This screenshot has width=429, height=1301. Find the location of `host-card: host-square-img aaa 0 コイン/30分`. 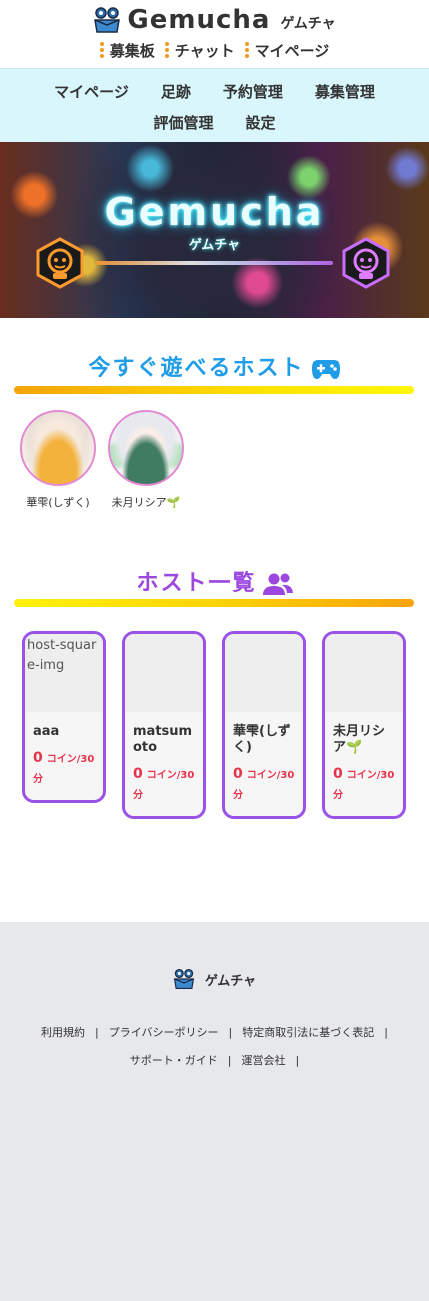

host-card: host-square-img aaa 0 コイン/30分 is located at coordinates (64, 717).